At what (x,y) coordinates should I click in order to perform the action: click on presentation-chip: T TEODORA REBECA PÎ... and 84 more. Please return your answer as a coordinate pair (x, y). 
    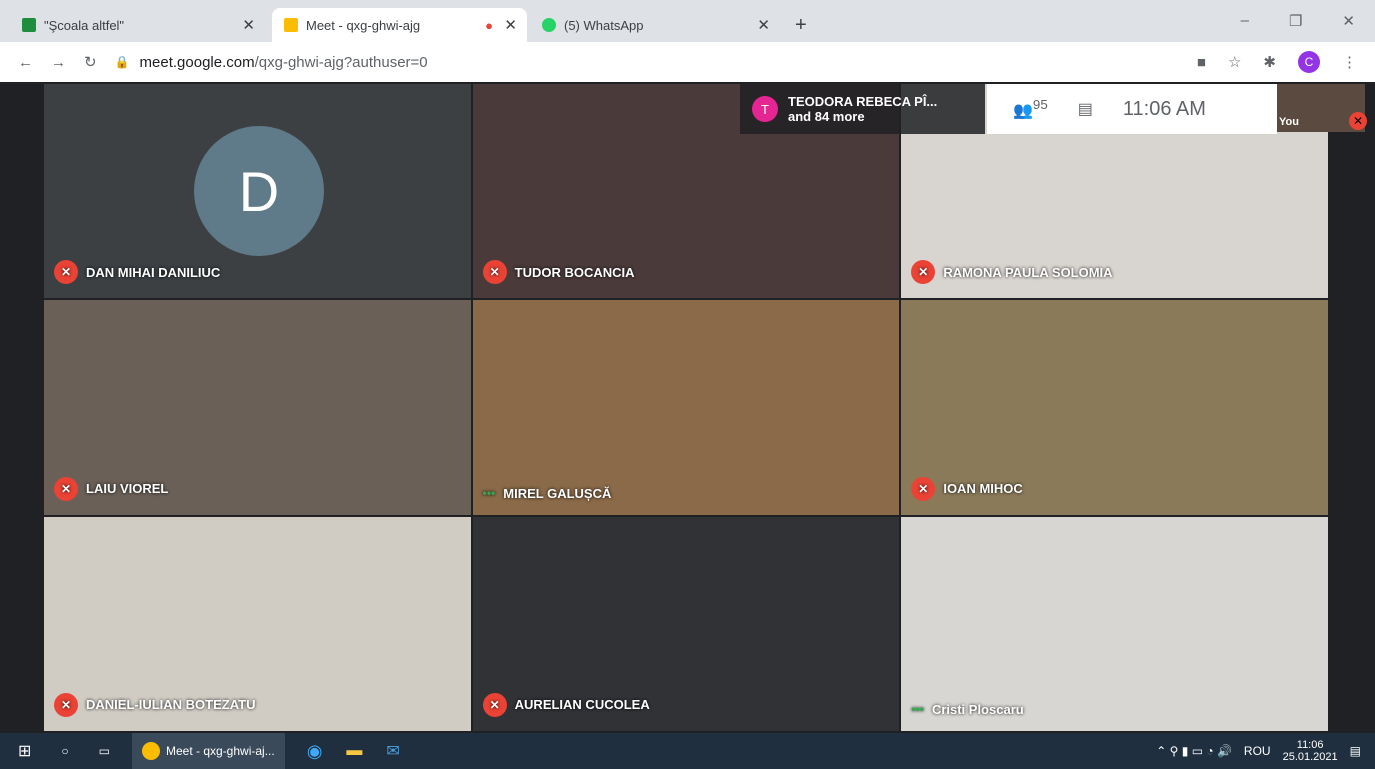
    Looking at the image, I should click on (862, 109).